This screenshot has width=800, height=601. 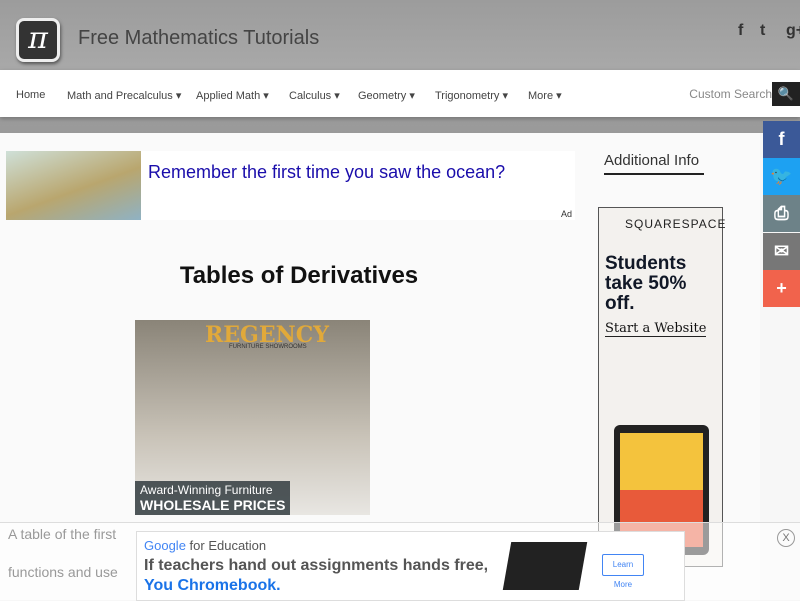 I want to click on ad-label: Ad, so click(x=566, y=214).